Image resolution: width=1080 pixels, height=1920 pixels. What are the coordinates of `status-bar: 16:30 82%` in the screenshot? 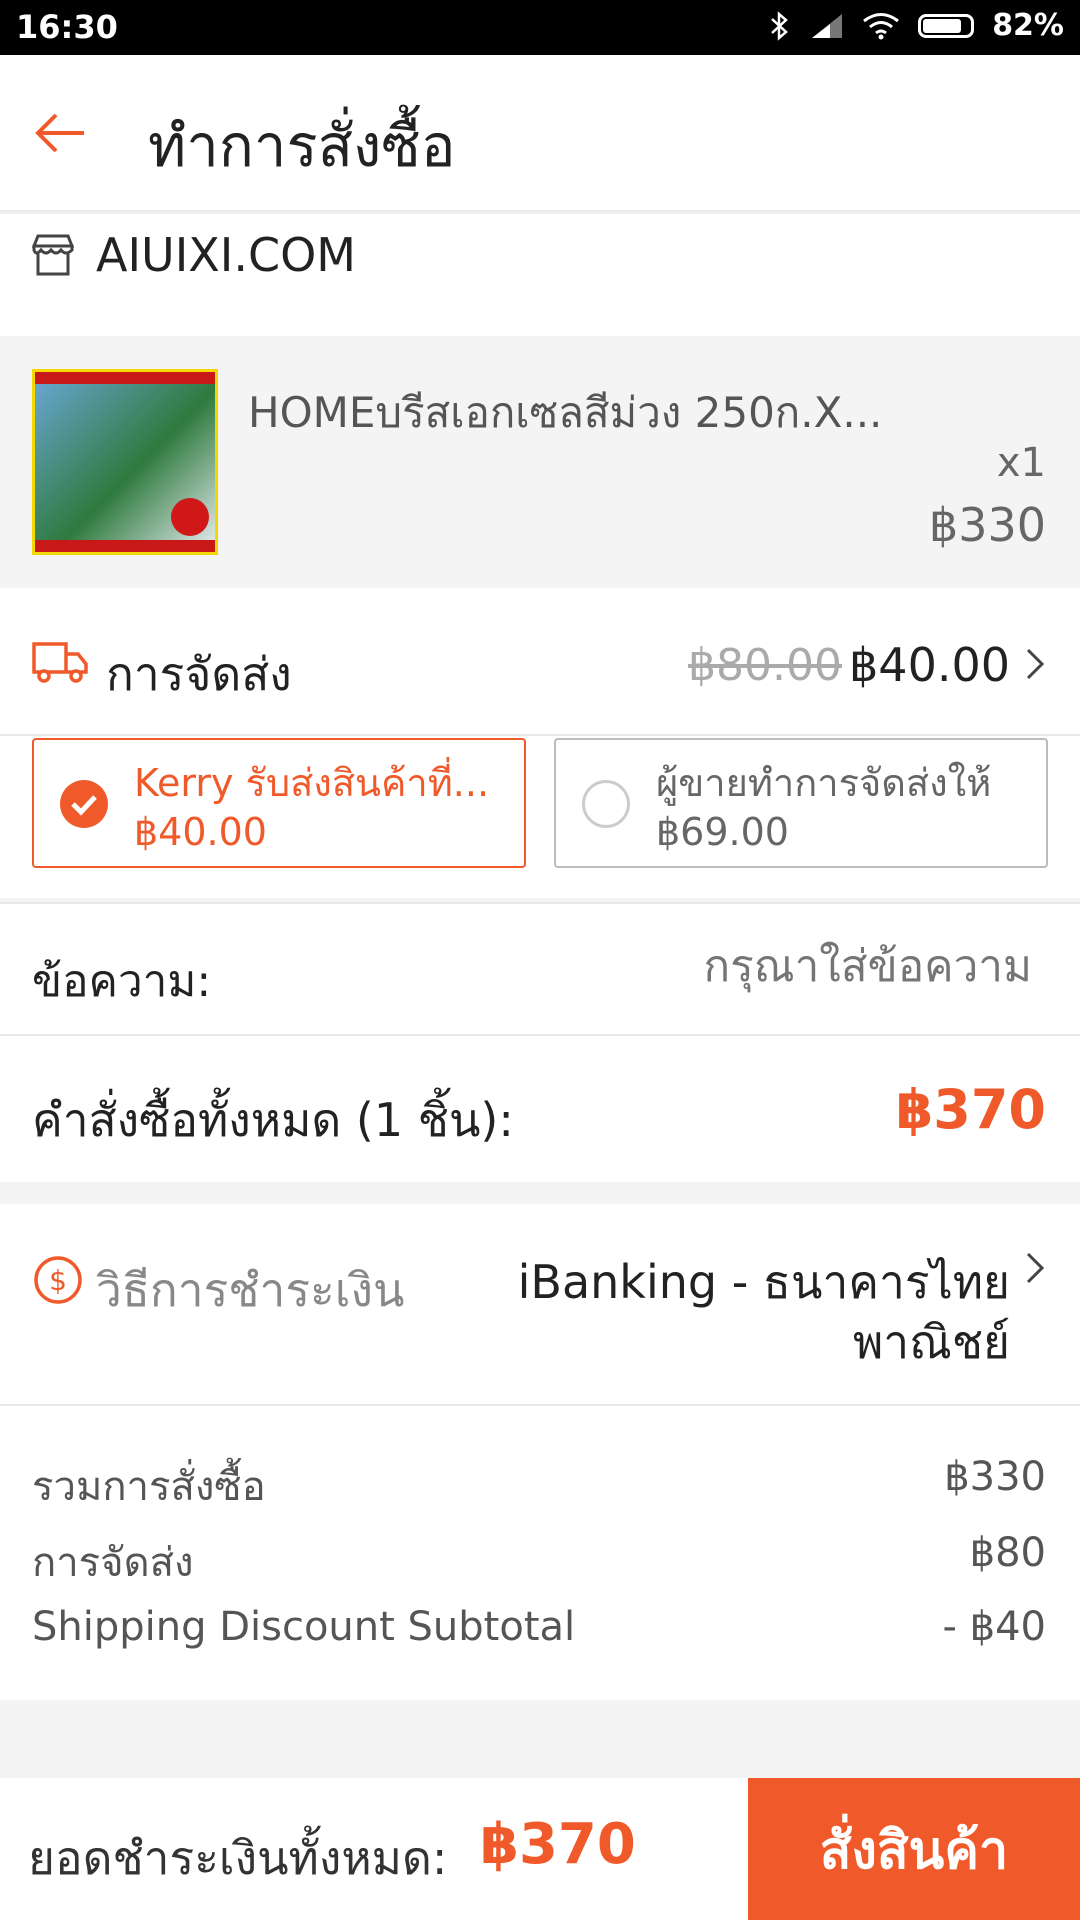 It's located at (540, 27).